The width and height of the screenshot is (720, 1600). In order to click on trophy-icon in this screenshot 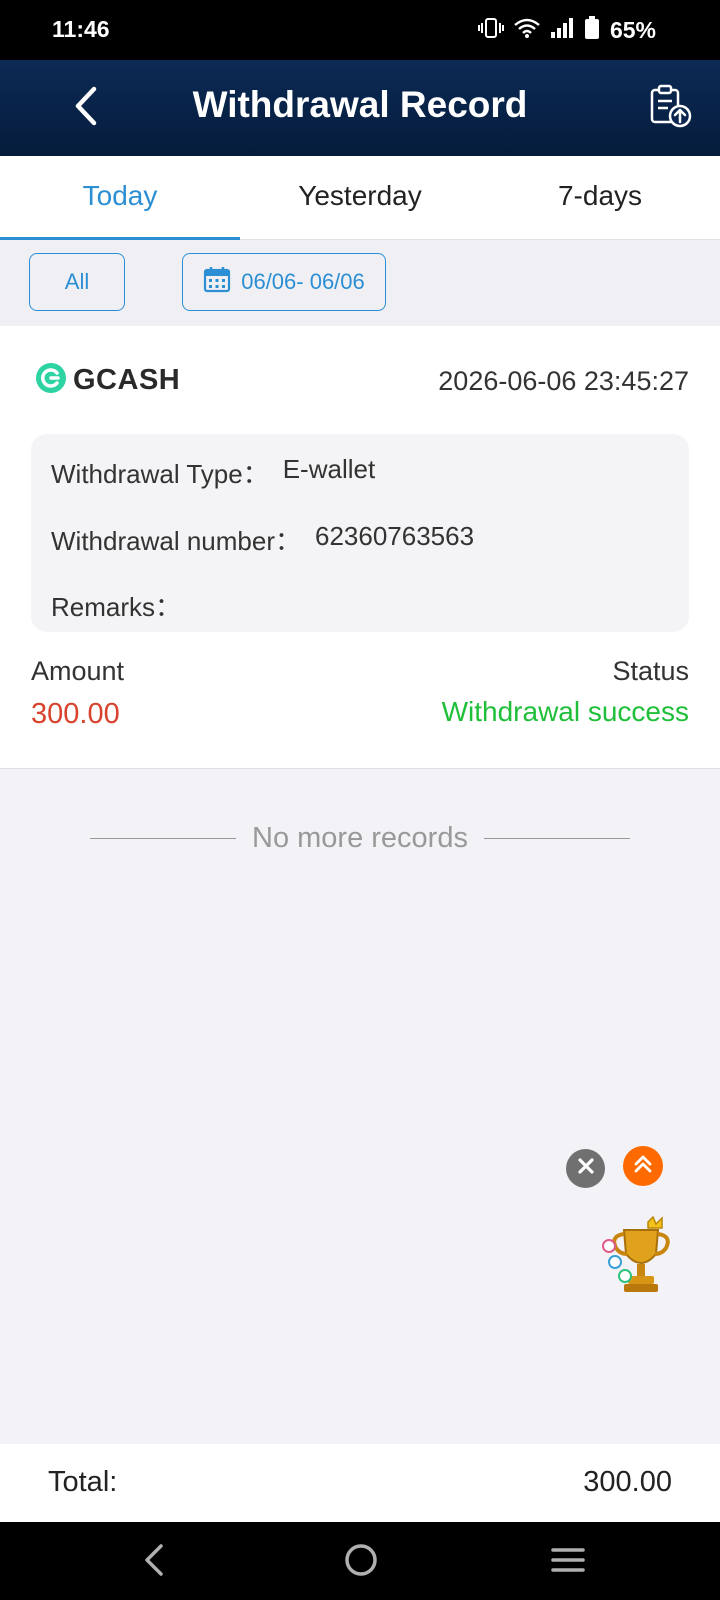, I will do `click(641, 1259)`.